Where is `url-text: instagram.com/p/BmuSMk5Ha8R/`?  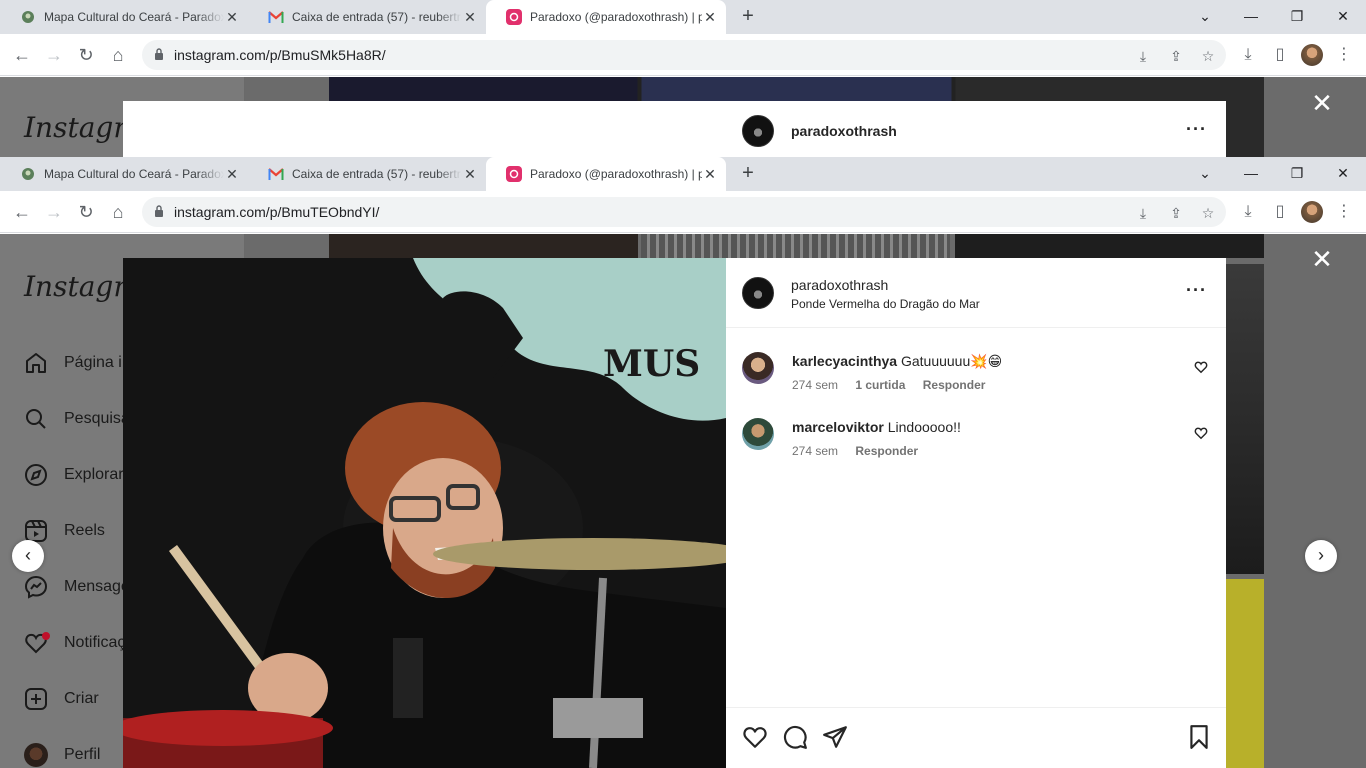
url-text: instagram.com/p/BmuSMk5Ha8R/ is located at coordinates (280, 55).